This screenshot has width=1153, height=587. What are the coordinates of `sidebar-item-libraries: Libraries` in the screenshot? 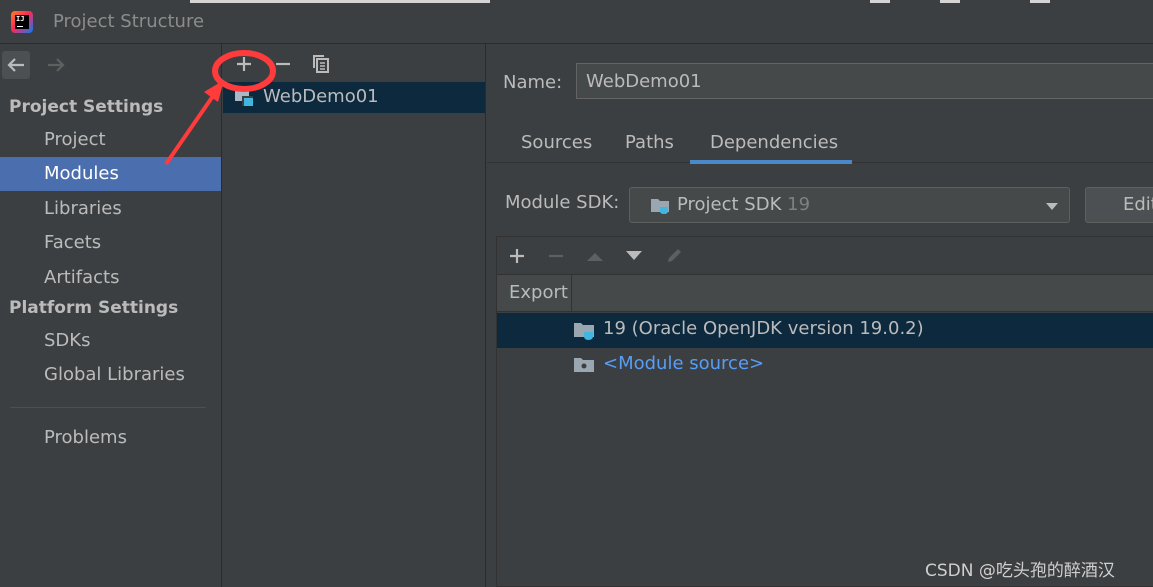 It's located at (110, 209).